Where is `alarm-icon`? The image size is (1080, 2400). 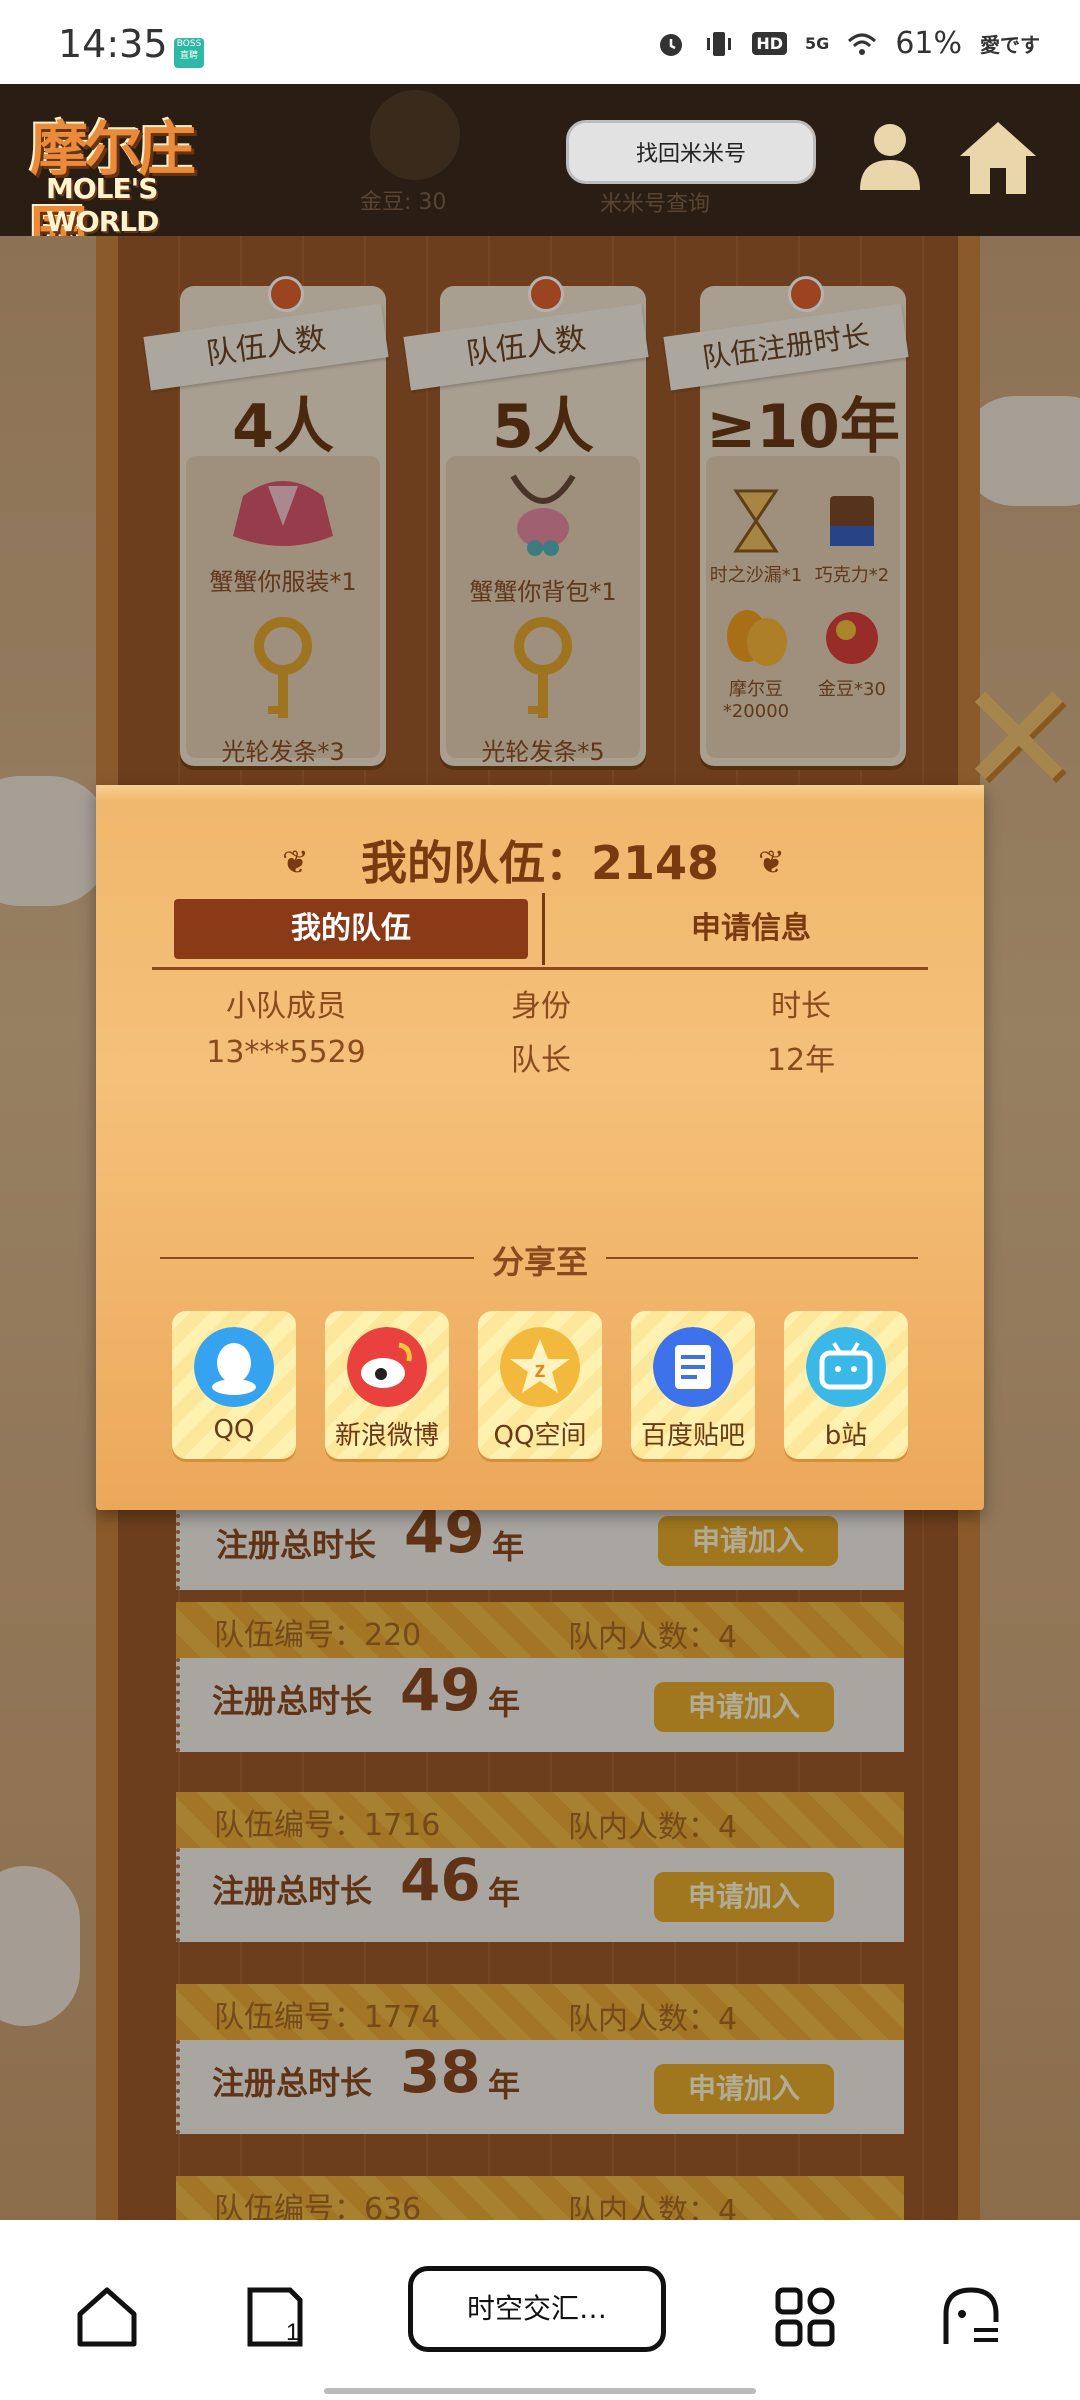 alarm-icon is located at coordinates (671, 44).